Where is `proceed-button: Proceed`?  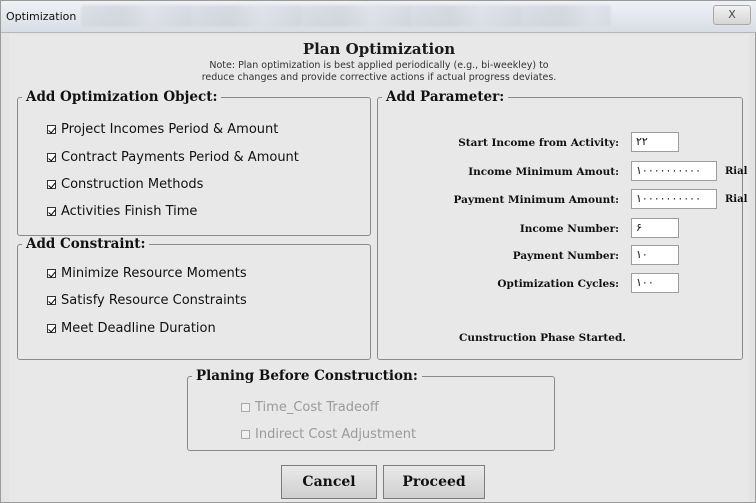
proceed-button: Proceed is located at coordinates (434, 482).